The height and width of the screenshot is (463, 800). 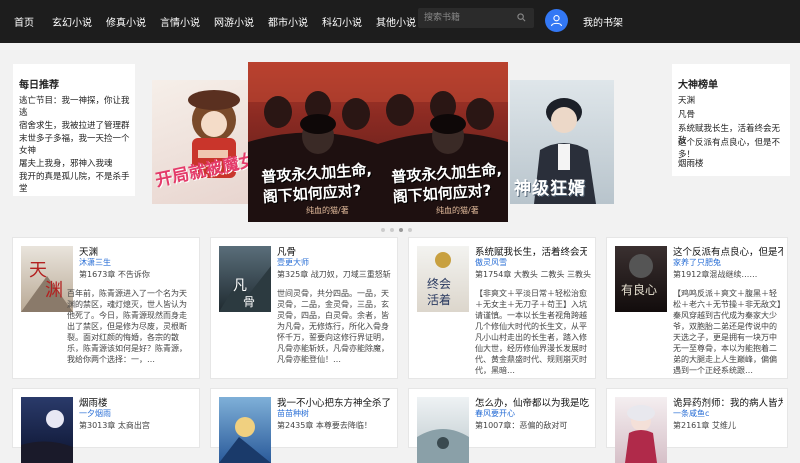 What do you see at coordinates (39, 85) in the screenshot?
I see `daily-recommend-title: 每日推荐` at bounding box center [39, 85].